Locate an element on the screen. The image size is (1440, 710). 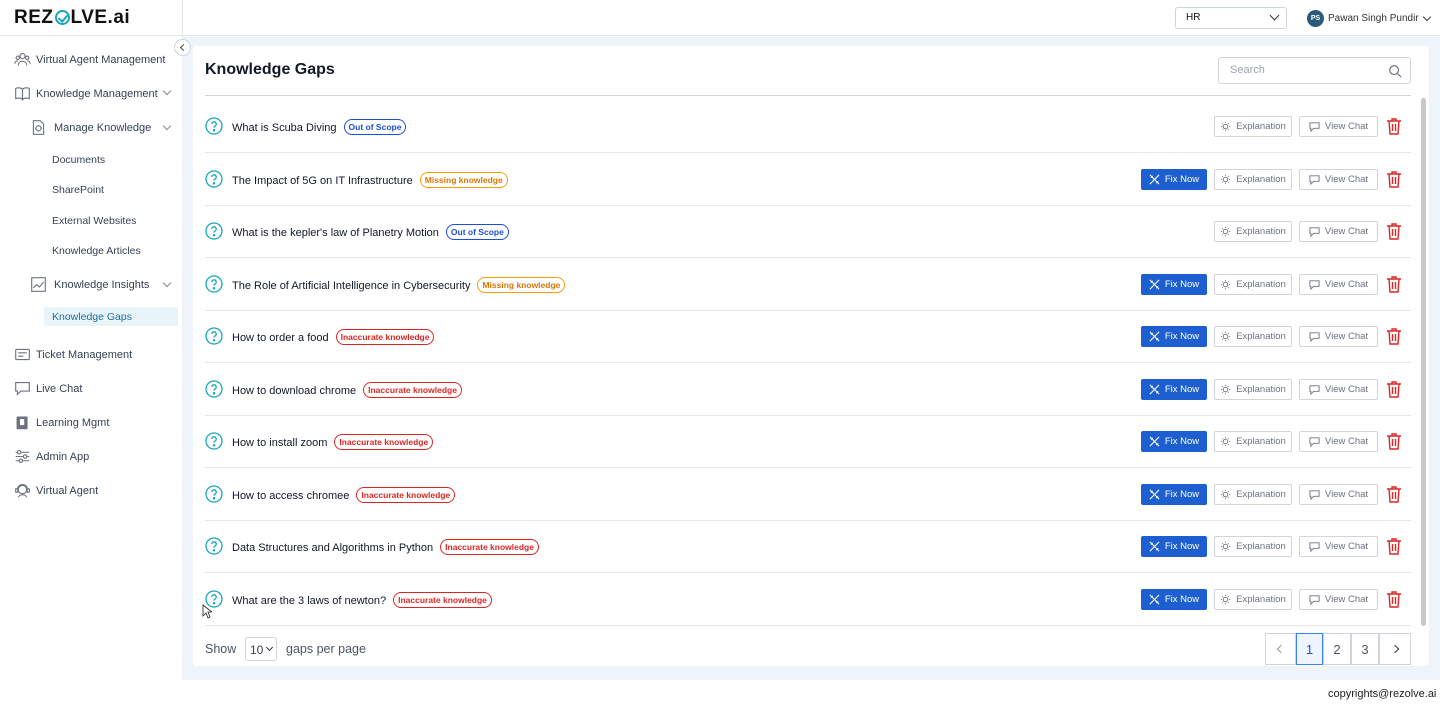
gap-question-text: What is Scuba Diving Out of Scope is located at coordinates (319, 127).